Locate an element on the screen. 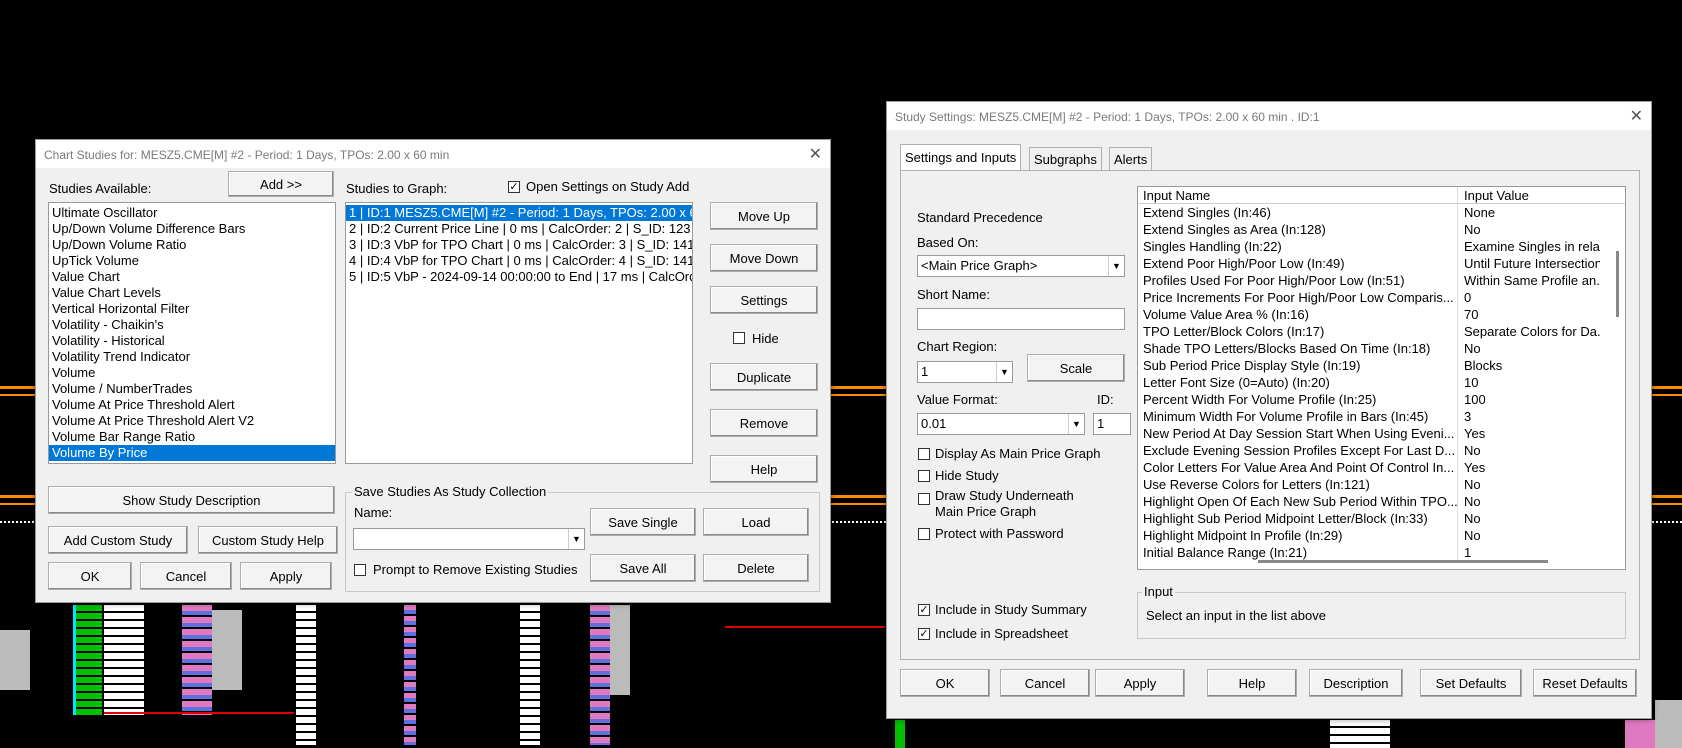 The height and width of the screenshot is (748, 1682). tab-settings-and-inputs: Settings and Inputs is located at coordinates (961, 157).